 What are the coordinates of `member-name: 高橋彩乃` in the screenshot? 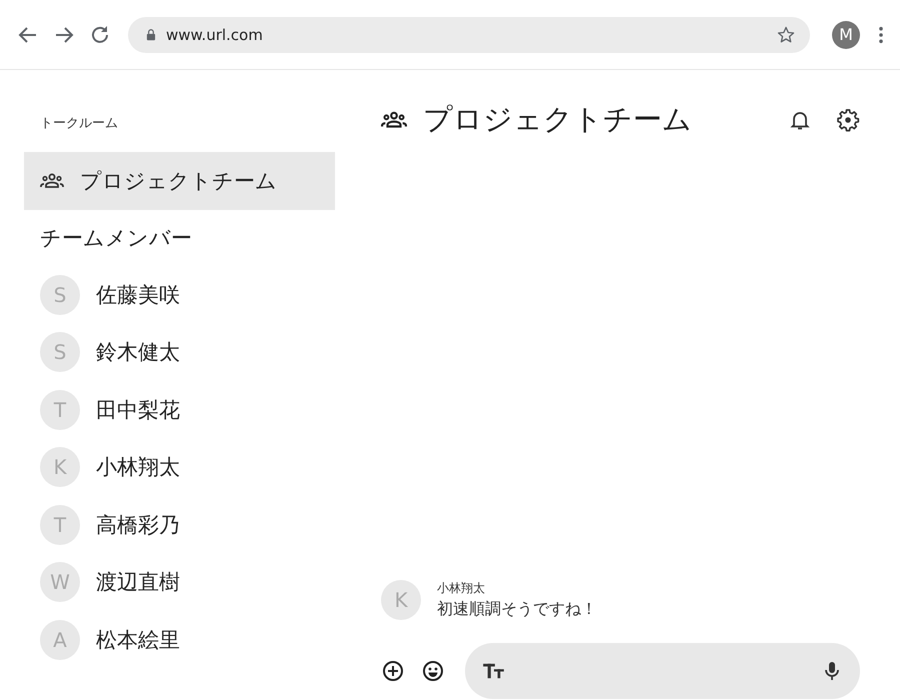 It's located at (138, 524).